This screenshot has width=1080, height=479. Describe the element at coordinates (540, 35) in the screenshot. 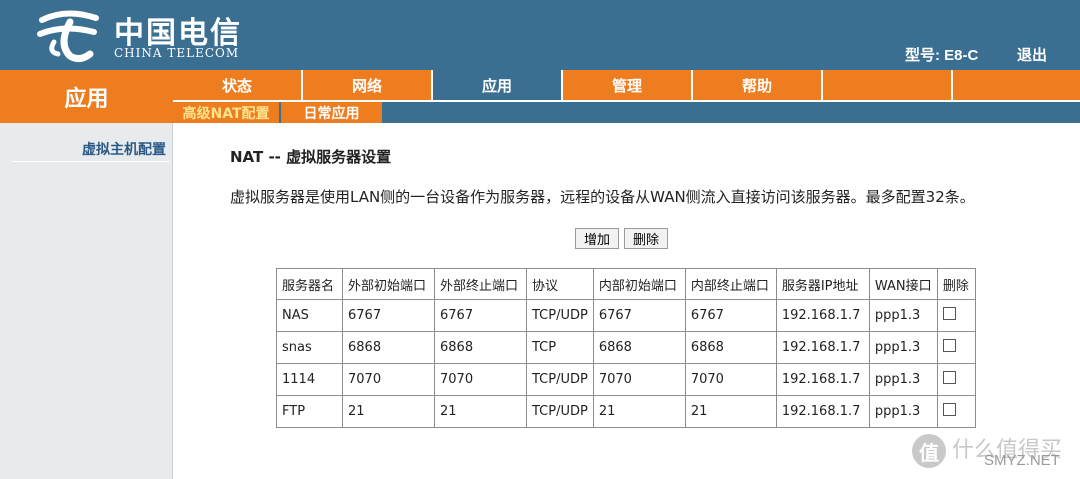

I see `top-header: 中国电信 CHINA TELECOM 型号: E8-C 退出` at that location.